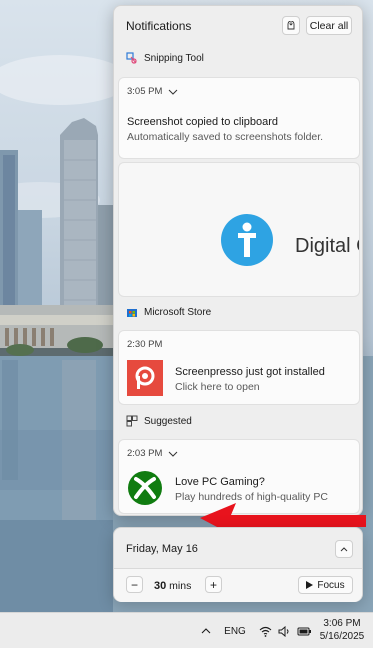 The image size is (373, 648). Describe the element at coordinates (145, 91) in the screenshot. I see `notification-time-text: 3:05 PM` at that location.